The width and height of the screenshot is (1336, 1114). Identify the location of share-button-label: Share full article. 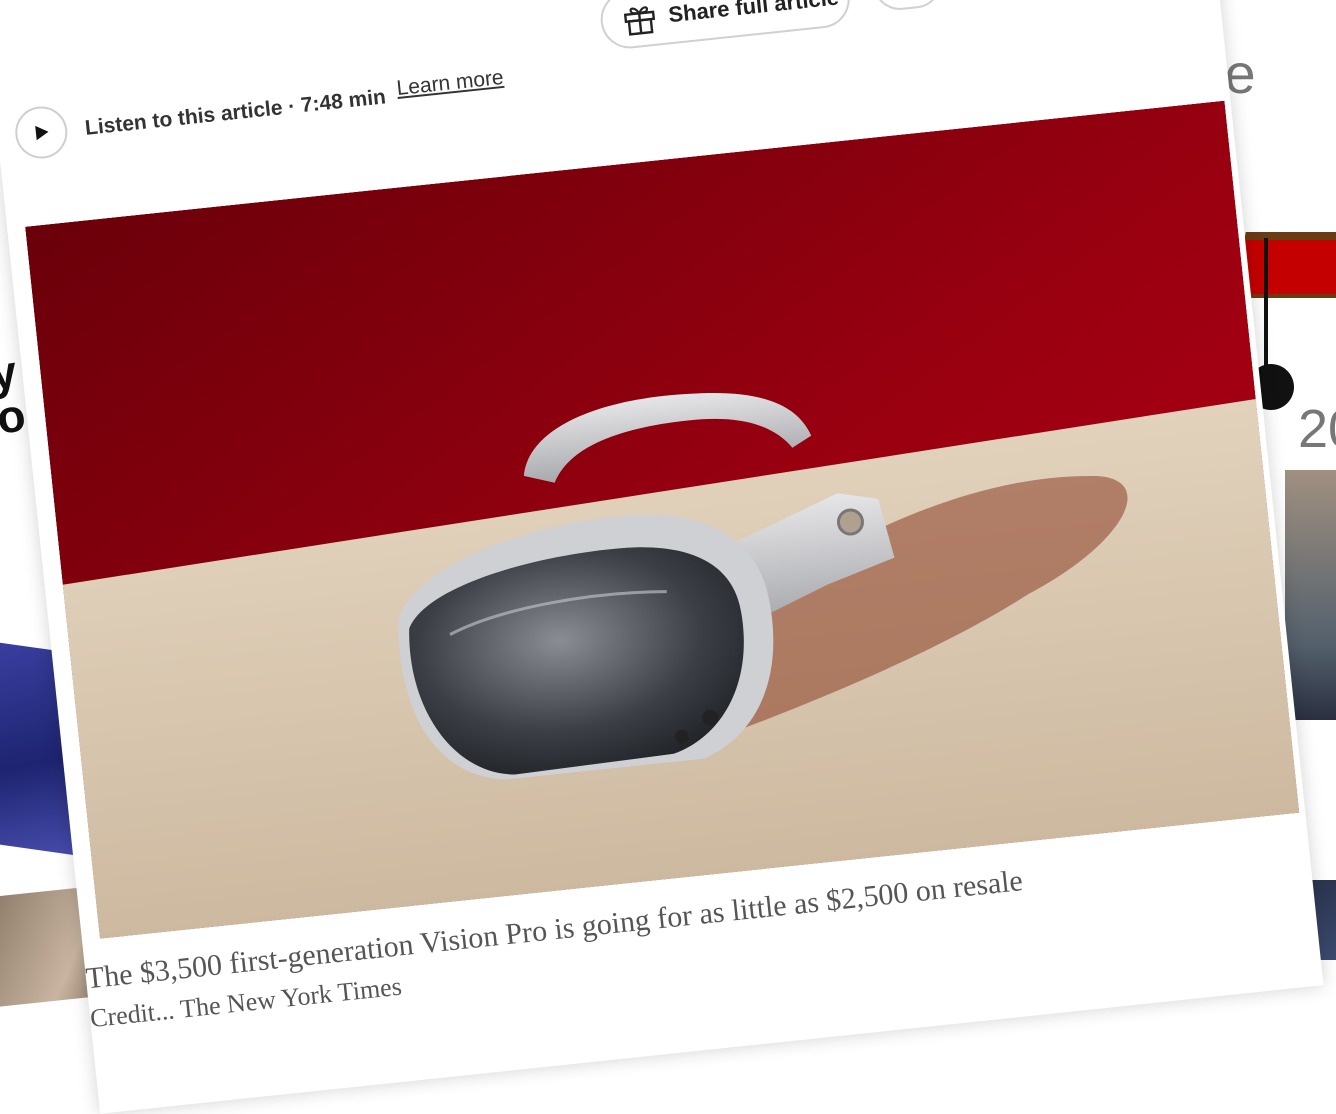
(754, 14).